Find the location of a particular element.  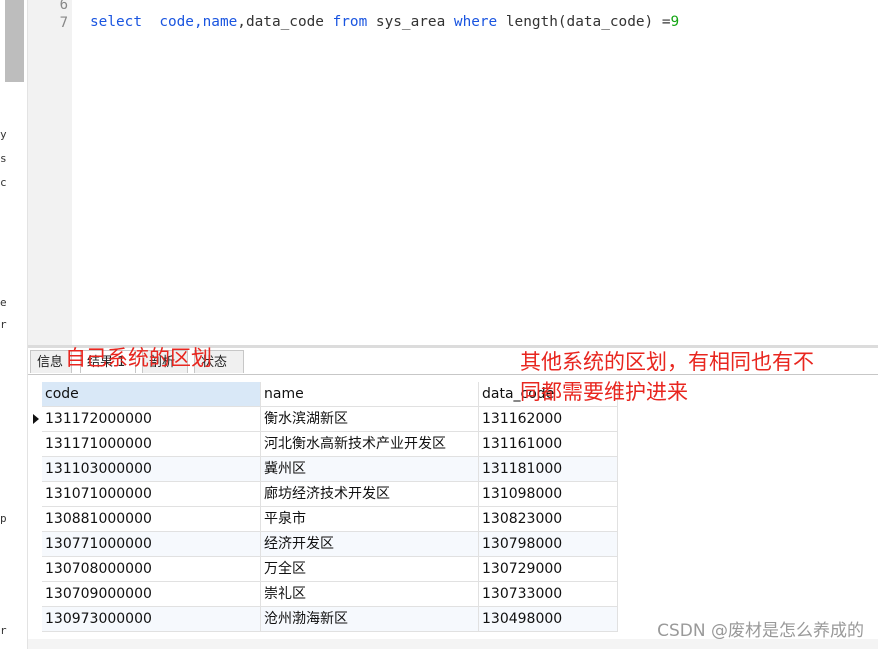

line-number-gutter: 6 7 is located at coordinates (50, 172).